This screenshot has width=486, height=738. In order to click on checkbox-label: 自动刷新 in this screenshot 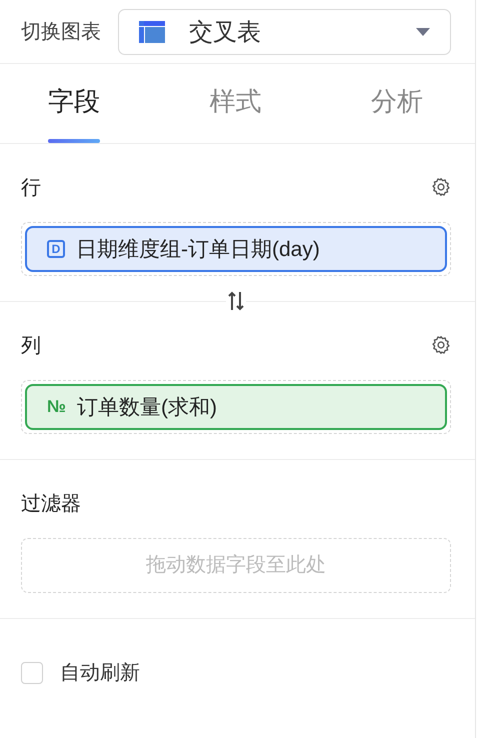, I will do `click(100, 673)`.